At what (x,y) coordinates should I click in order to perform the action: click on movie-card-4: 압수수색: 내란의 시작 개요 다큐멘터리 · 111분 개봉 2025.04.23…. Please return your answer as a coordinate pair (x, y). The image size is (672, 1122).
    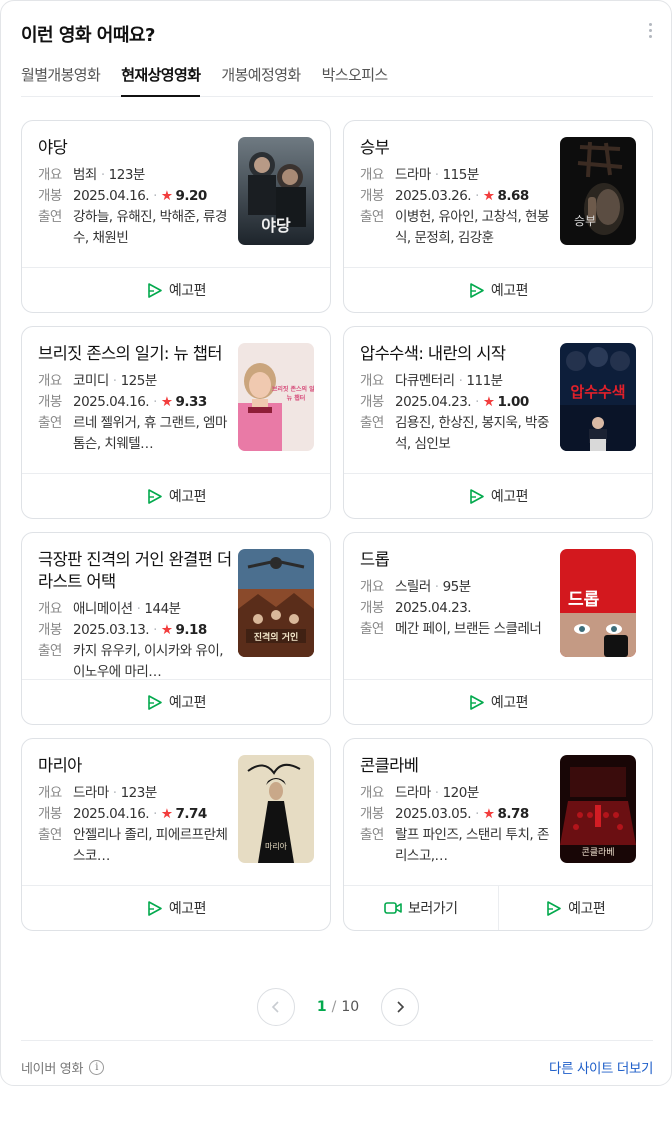
    Looking at the image, I should click on (498, 422).